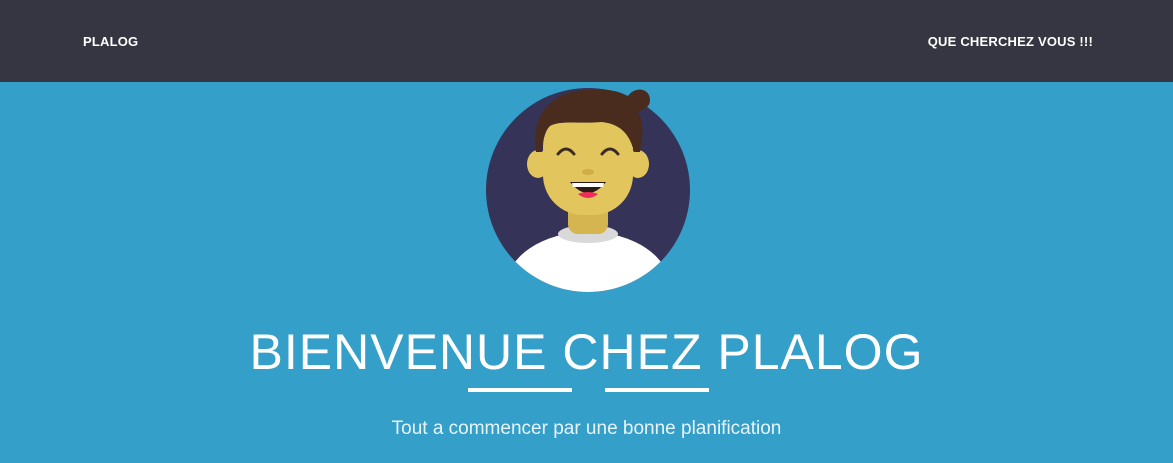  What do you see at coordinates (110, 41) in the screenshot?
I see `brand-link: PLALOG` at bounding box center [110, 41].